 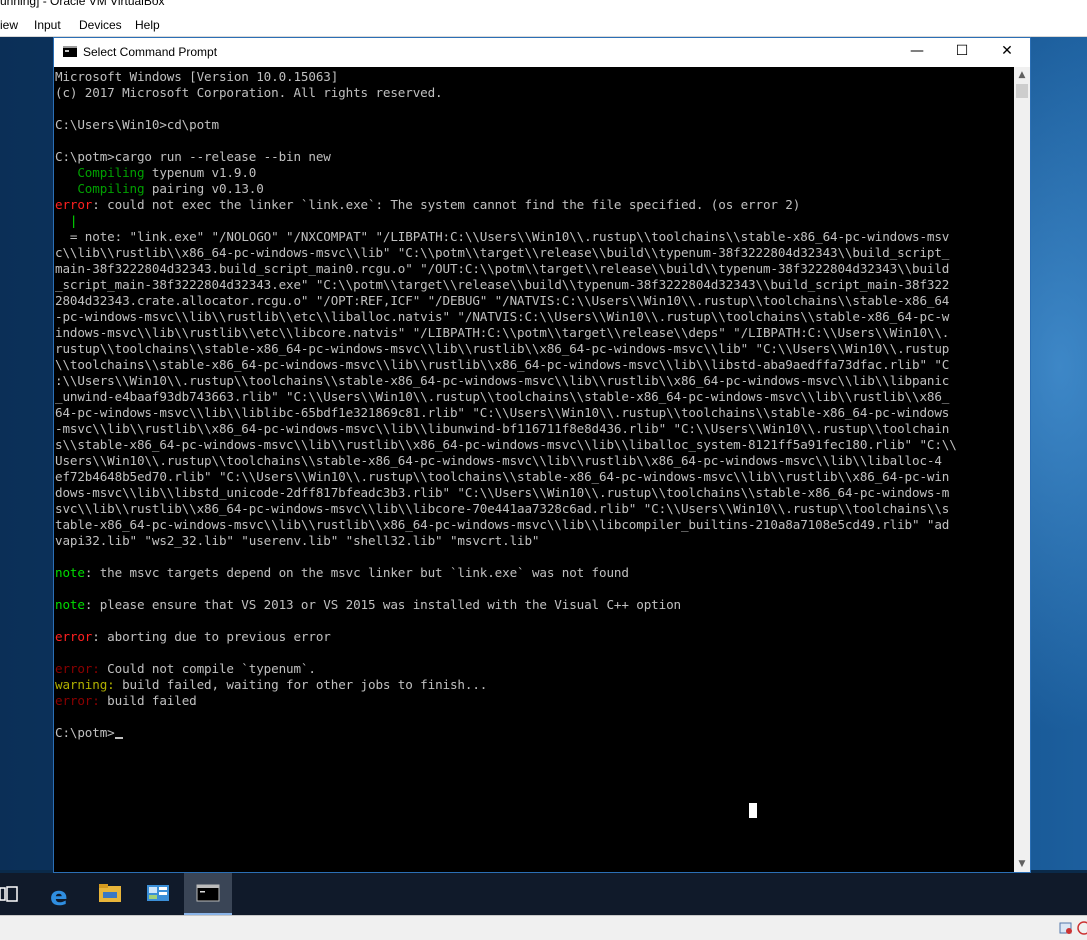 What do you see at coordinates (753, 810) in the screenshot?
I see `mouse-text-caret` at bounding box center [753, 810].